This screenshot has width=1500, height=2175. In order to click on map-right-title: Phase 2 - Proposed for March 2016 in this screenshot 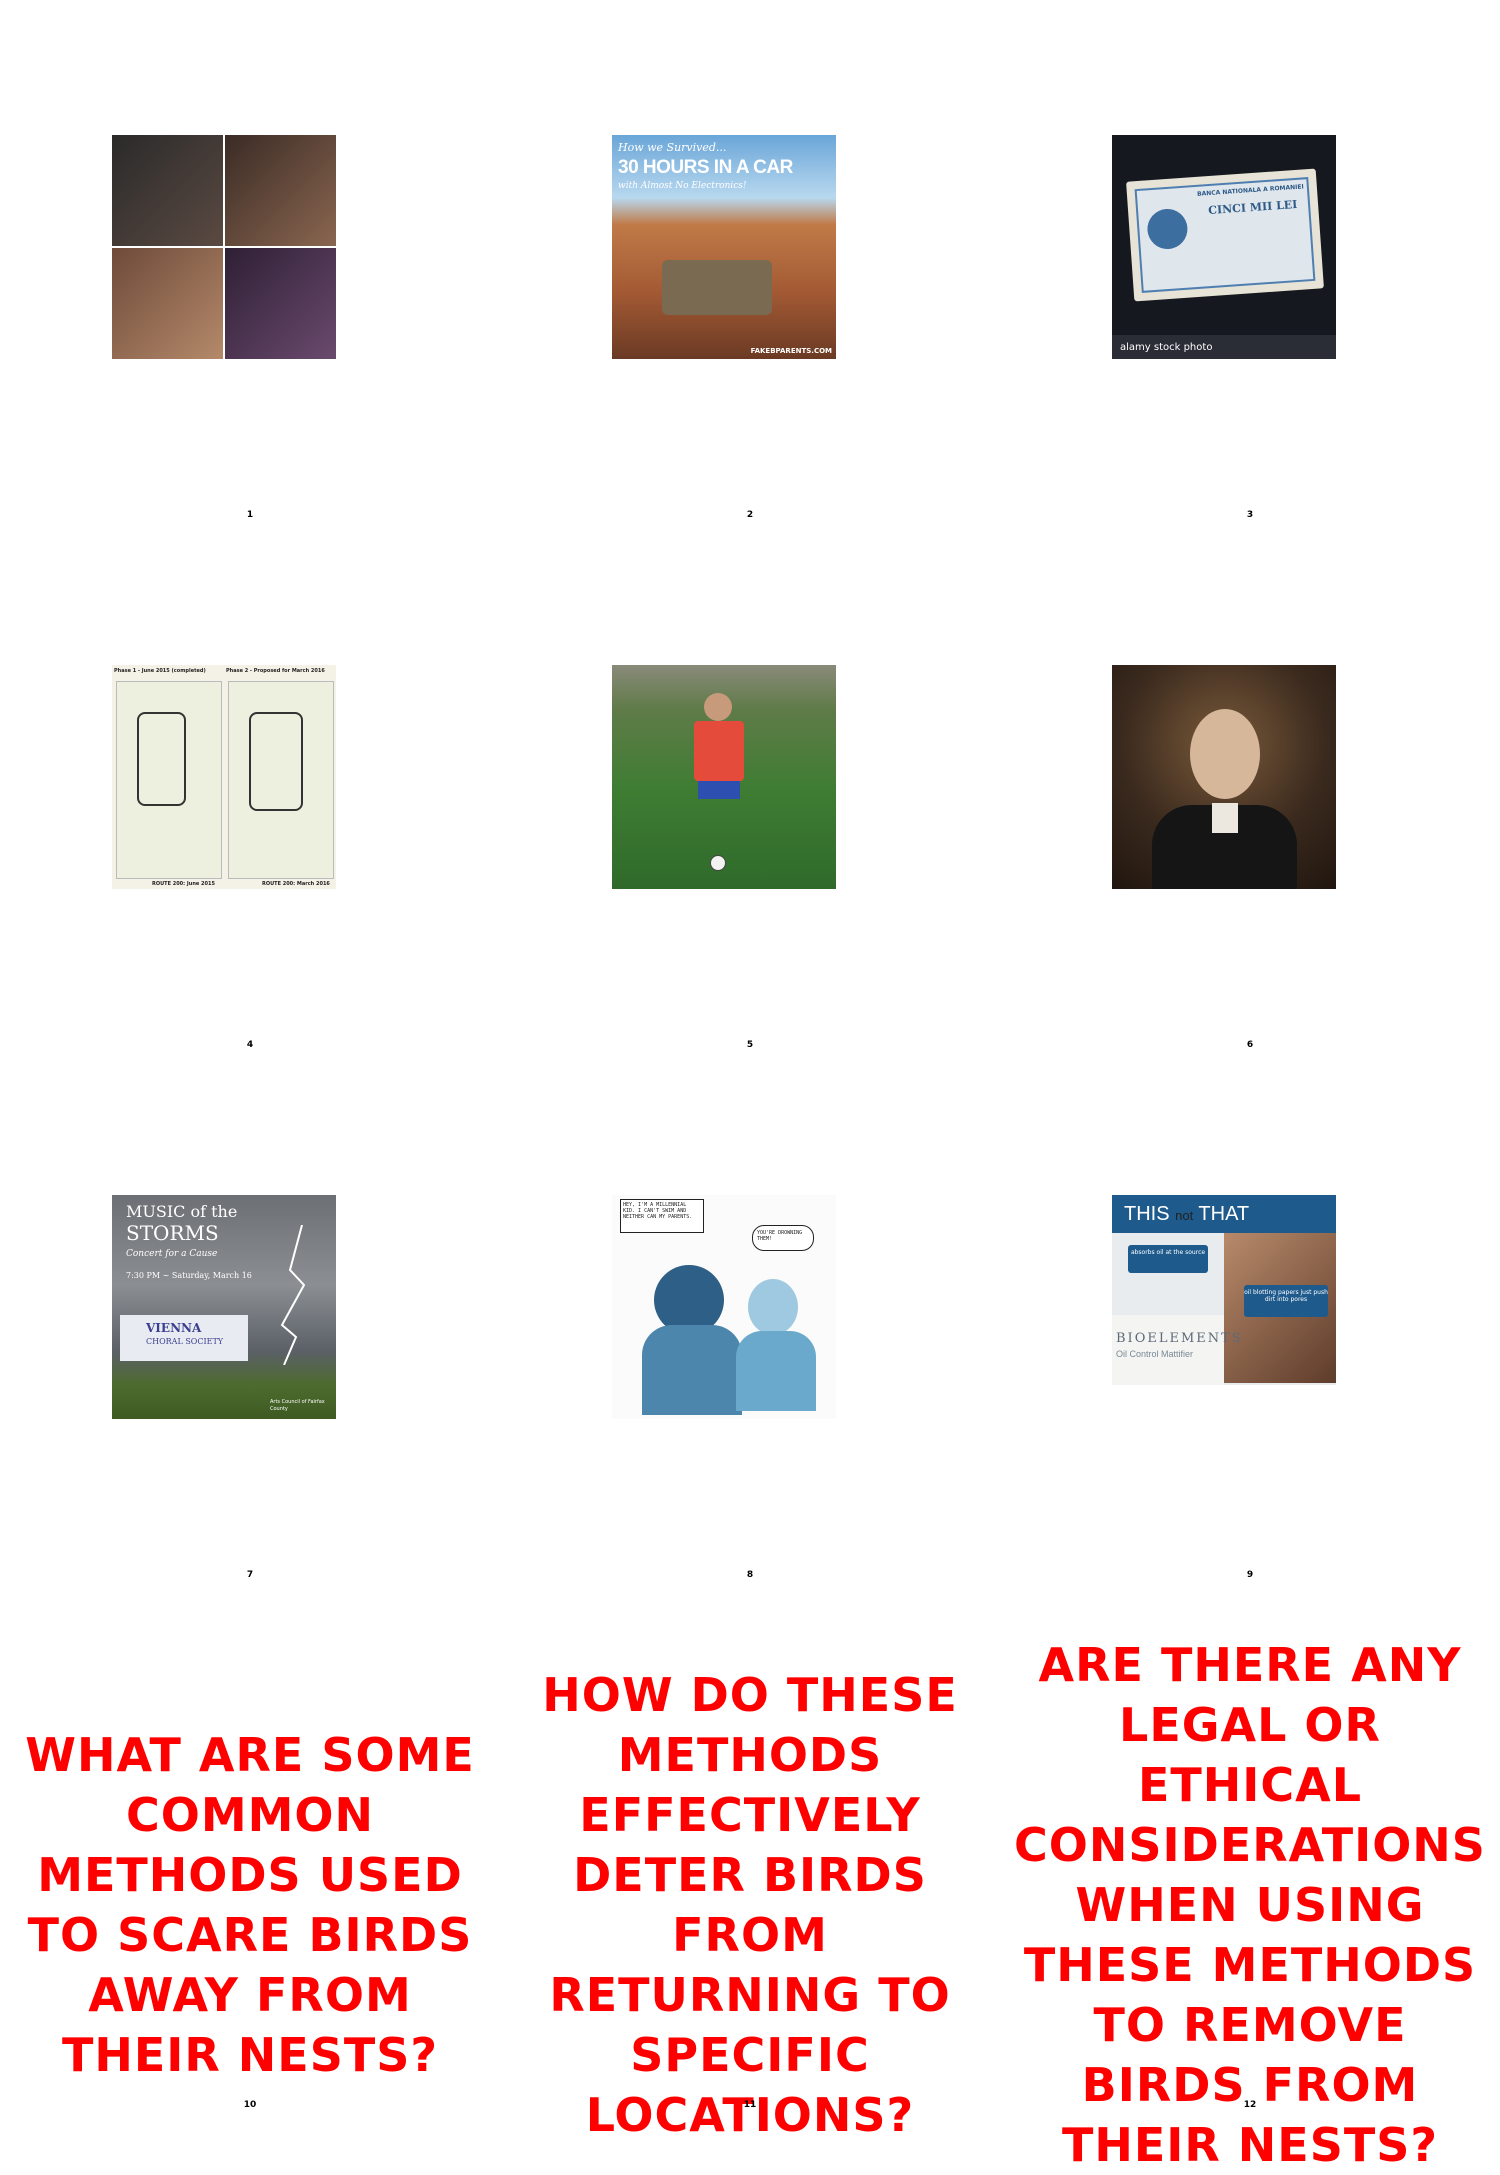, I will do `click(275, 671)`.